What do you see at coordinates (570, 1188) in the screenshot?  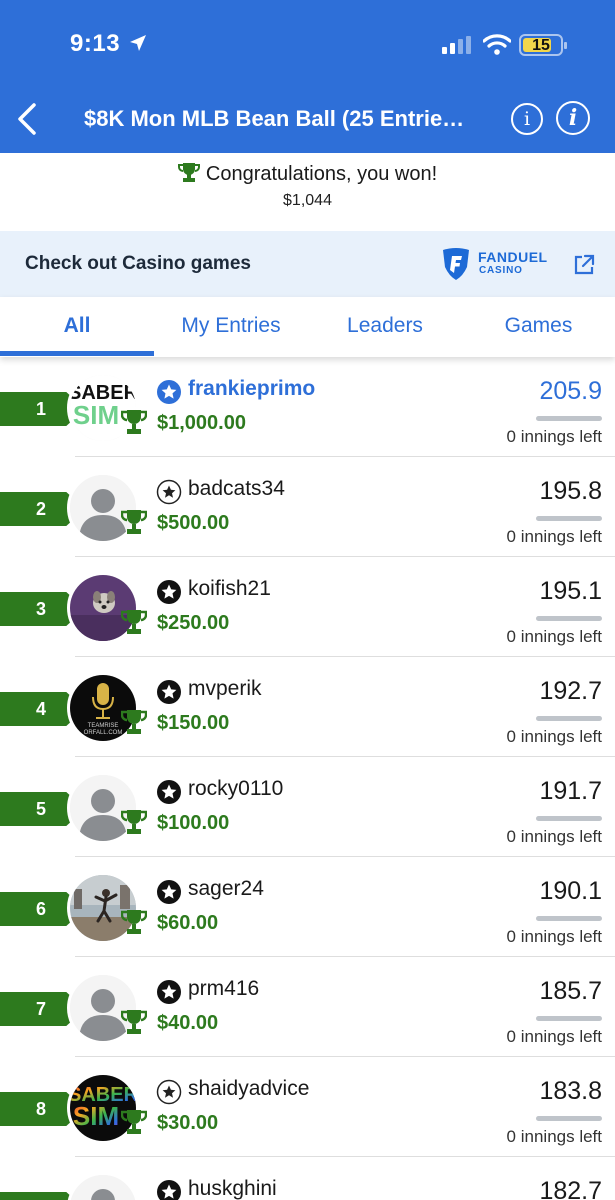 I see `fantasy-score: 182.7` at bounding box center [570, 1188].